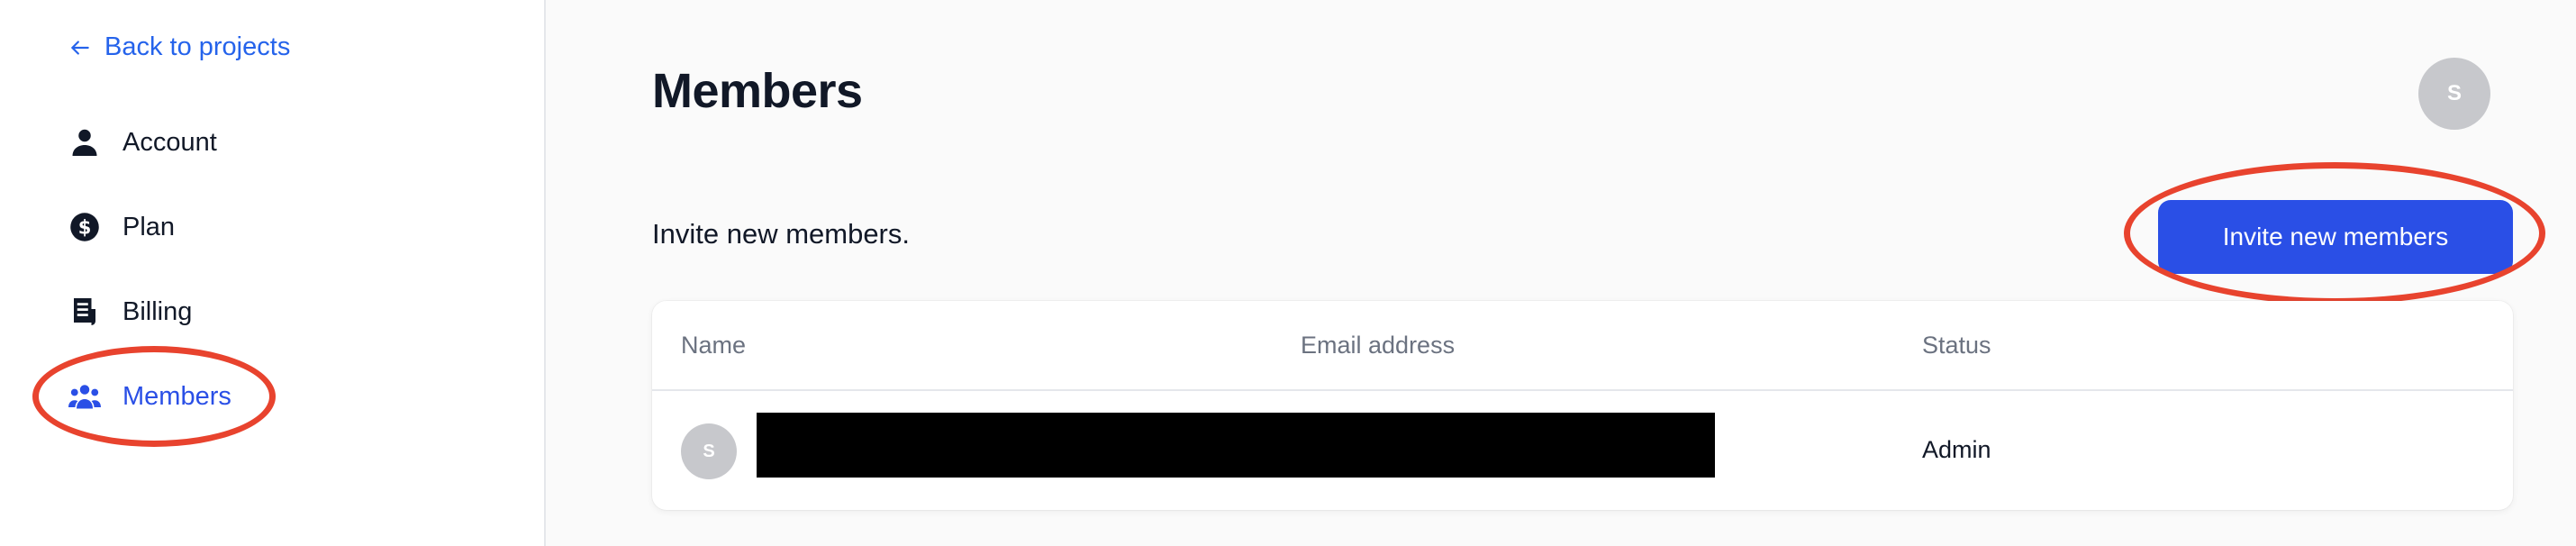 The width and height of the screenshot is (2576, 546). Describe the element at coordinates (1236, 445) in the screenshot. I see `redacted-name-email` at that location.